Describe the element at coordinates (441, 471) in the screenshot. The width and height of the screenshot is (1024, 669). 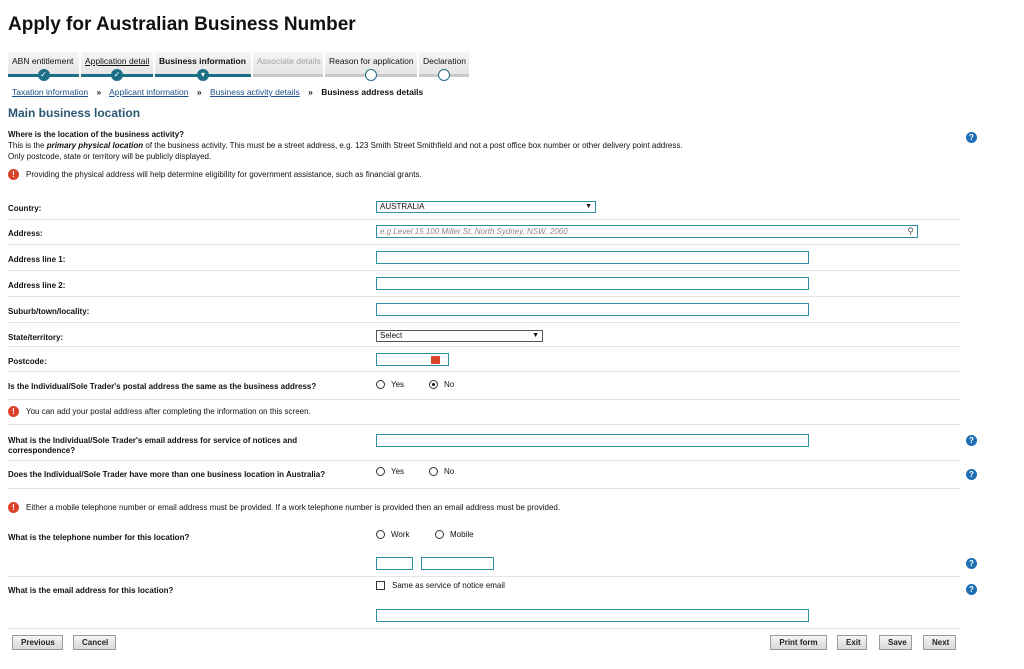
I see `multiple-locations-no-radio: No` at that location.